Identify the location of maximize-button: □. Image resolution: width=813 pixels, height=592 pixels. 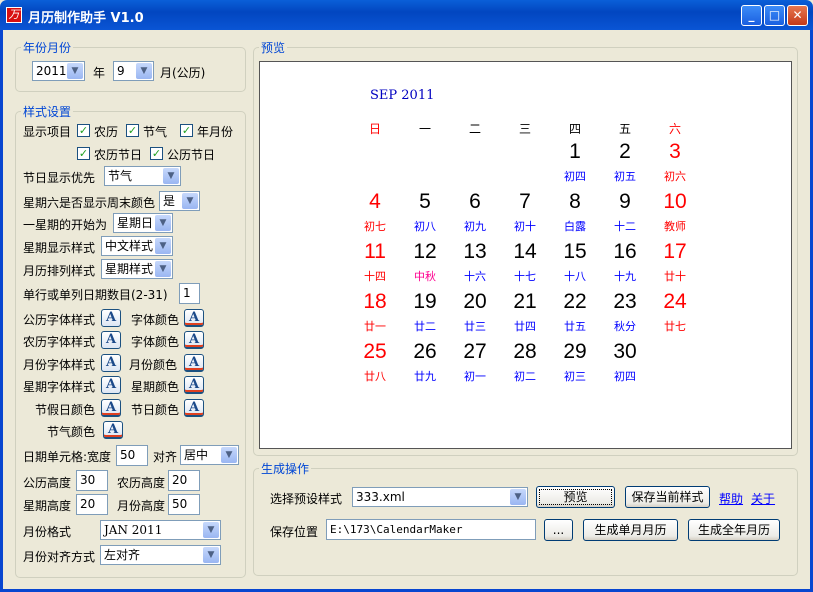
(774, 15).